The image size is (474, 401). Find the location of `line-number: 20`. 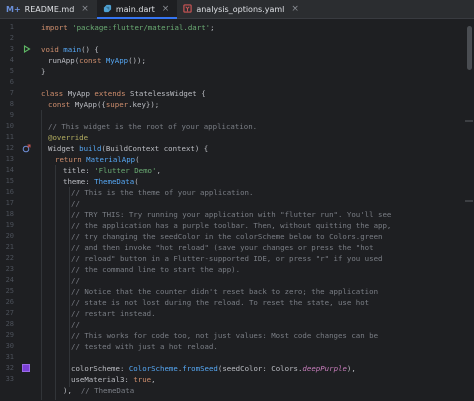

line-number: 20 is located at coordinates (9, 236).